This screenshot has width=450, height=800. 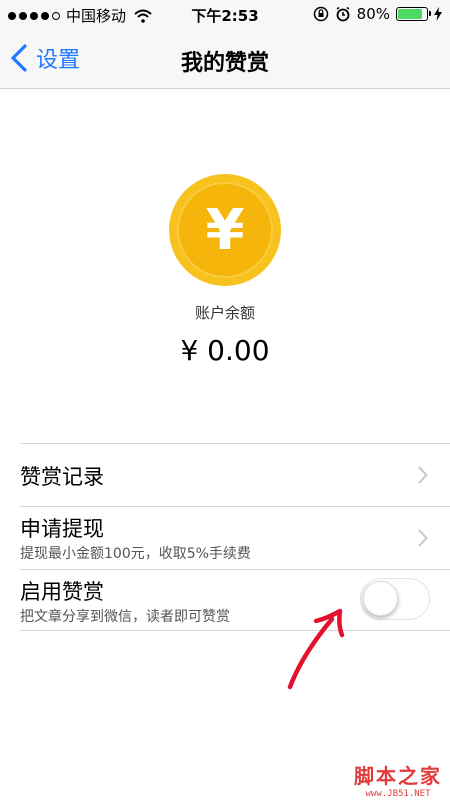 I want to click on battery-percent: 80%, so click(x=373, y=14).